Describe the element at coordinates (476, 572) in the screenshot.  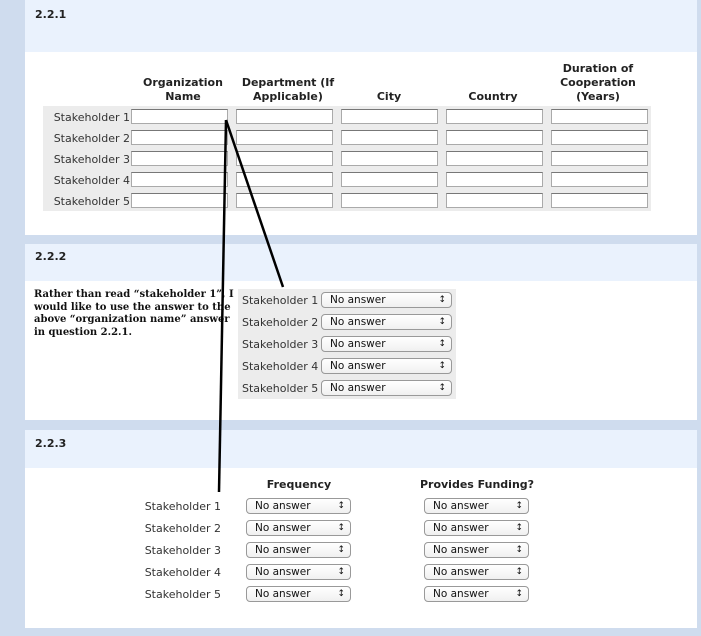
I see `funding-select-4: No answer ↕` at that location.